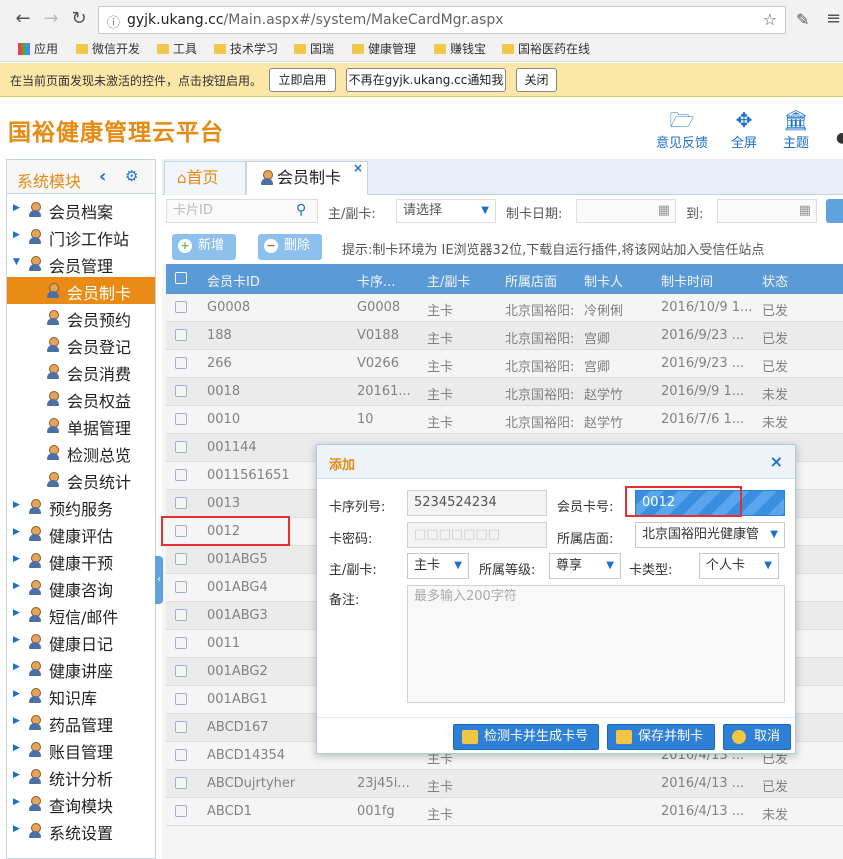  Describe the element at coordinates (460, 49) in the screenshot. I see `bookmark-folder: 赚钱宝` at that location.